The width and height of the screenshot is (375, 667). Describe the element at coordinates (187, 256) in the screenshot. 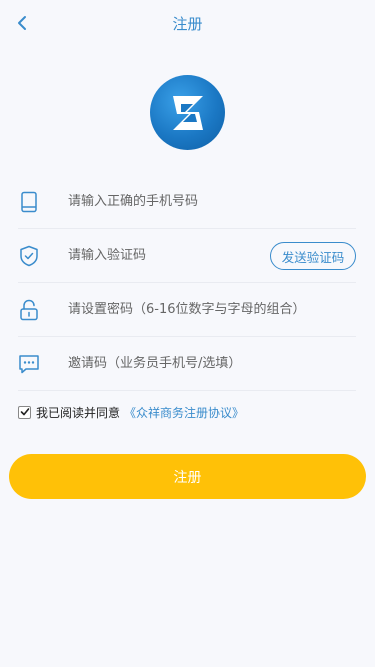

I see `code-row: 发送验证码` at that location.